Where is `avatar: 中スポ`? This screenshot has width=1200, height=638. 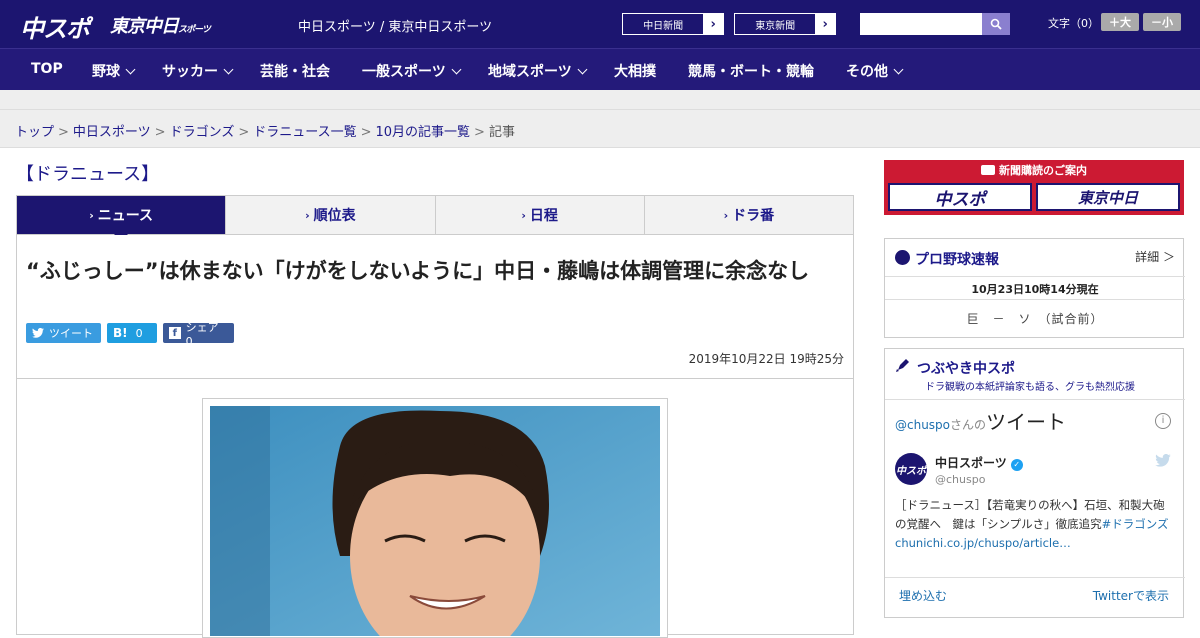 avatar: 中スポ is located at coordinates (911, 469).